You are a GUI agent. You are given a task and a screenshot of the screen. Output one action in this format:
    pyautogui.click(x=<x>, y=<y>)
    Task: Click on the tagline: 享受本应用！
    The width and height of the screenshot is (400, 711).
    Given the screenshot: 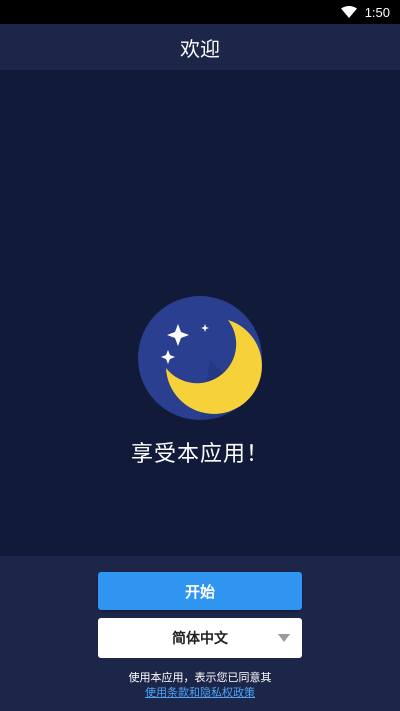 What is the action you would take?
    pyautogui.click(x=199, y=454)
    